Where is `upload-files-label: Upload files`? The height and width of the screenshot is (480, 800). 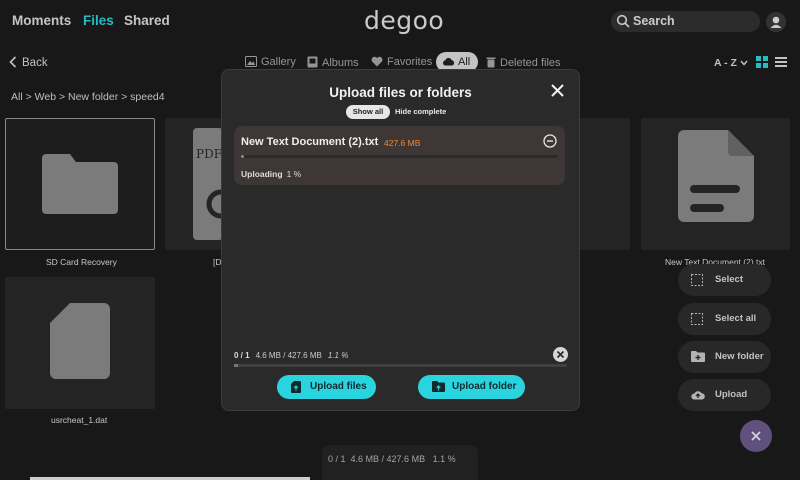 upload-files-label: Upload files is located at coordinates (338, 386).